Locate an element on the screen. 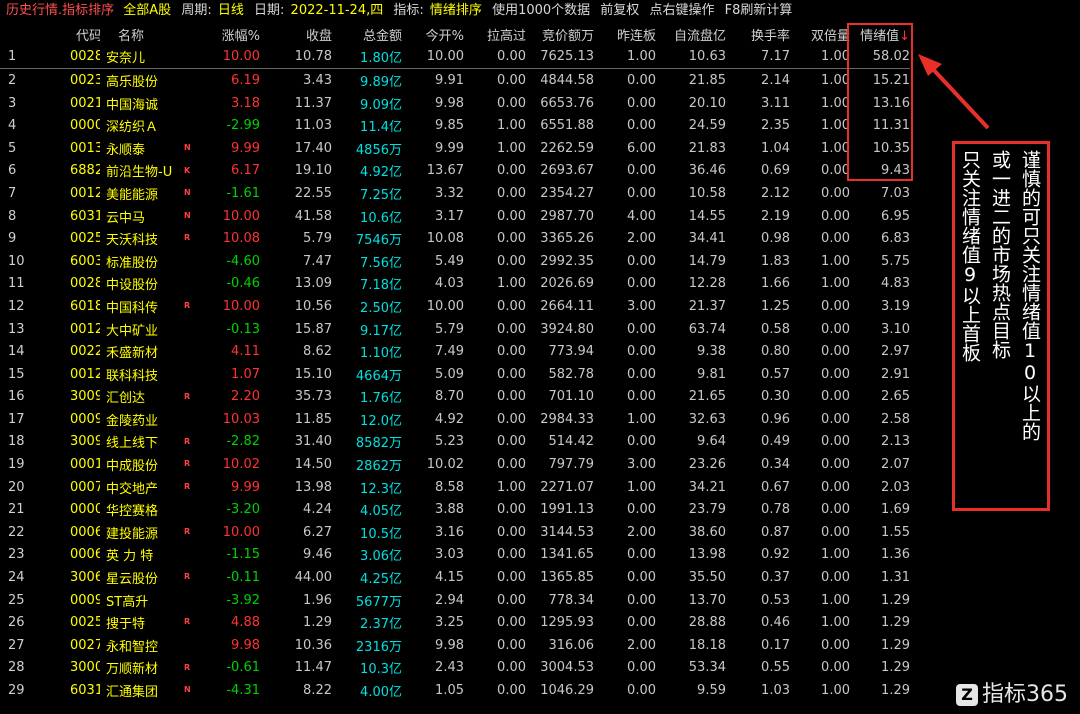 The width and height of the screenshot is (1080, 714). row-index: 5 is located at coordinates (12, 148).